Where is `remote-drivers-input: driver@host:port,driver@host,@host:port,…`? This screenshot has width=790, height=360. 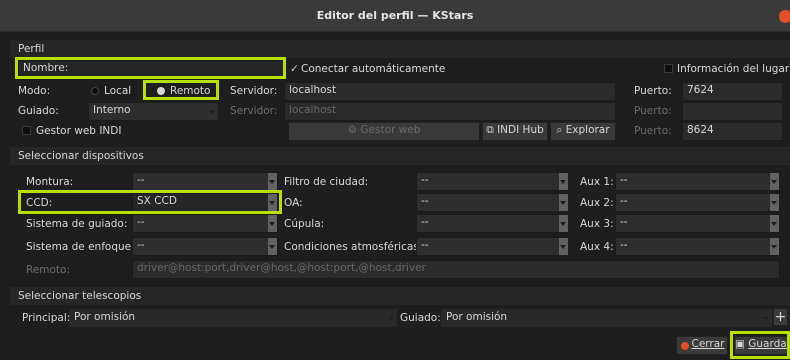 remote-drivers-input: driver@host:port,driver@host,@host:port,… is located at coordinates (456, 269).